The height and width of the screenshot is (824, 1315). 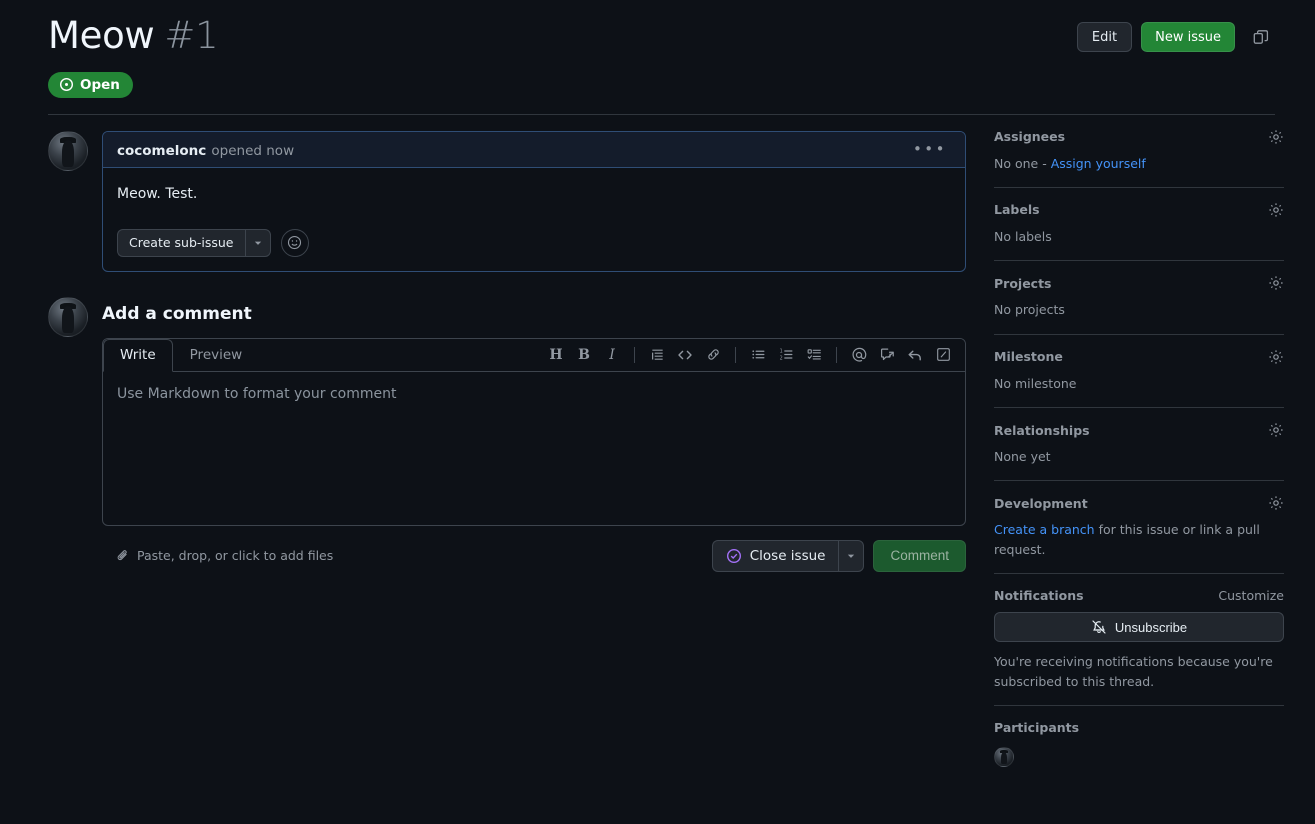 I want to click on sidebar-section-title: Projects, so click(x=1023, y=283).